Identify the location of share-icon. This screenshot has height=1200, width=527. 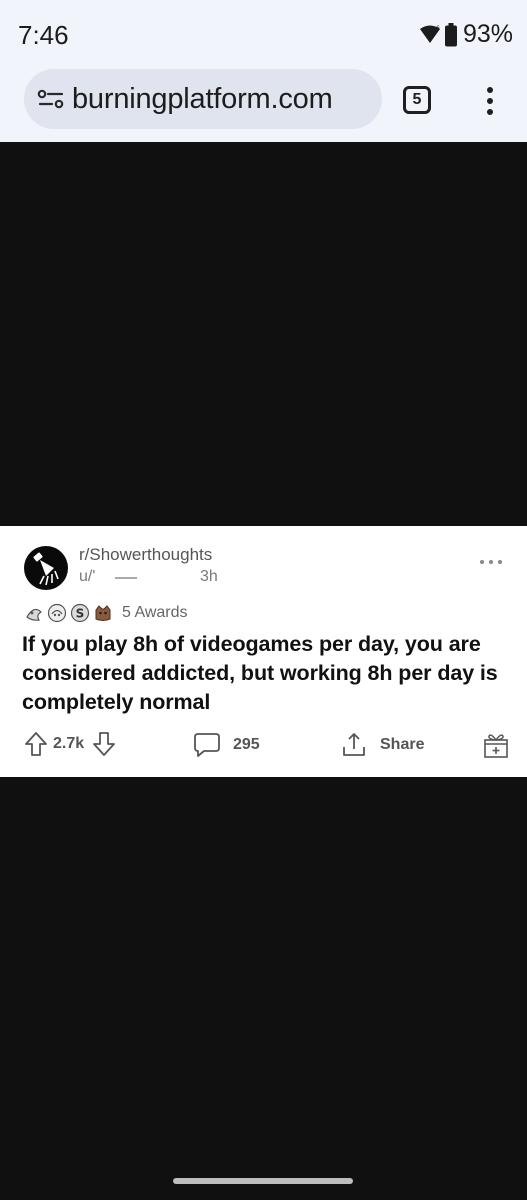
(354, 744).